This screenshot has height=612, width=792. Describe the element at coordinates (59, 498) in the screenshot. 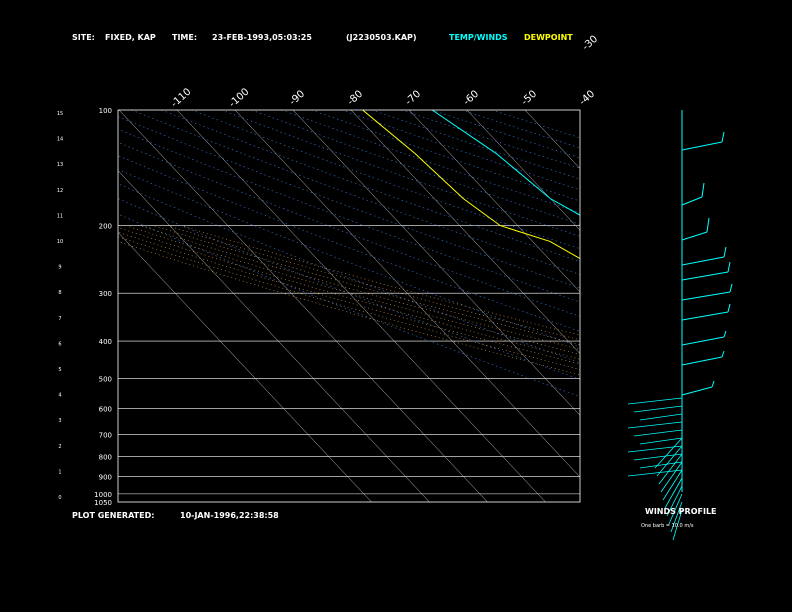

I see `height-tick-label: 0` at that location.